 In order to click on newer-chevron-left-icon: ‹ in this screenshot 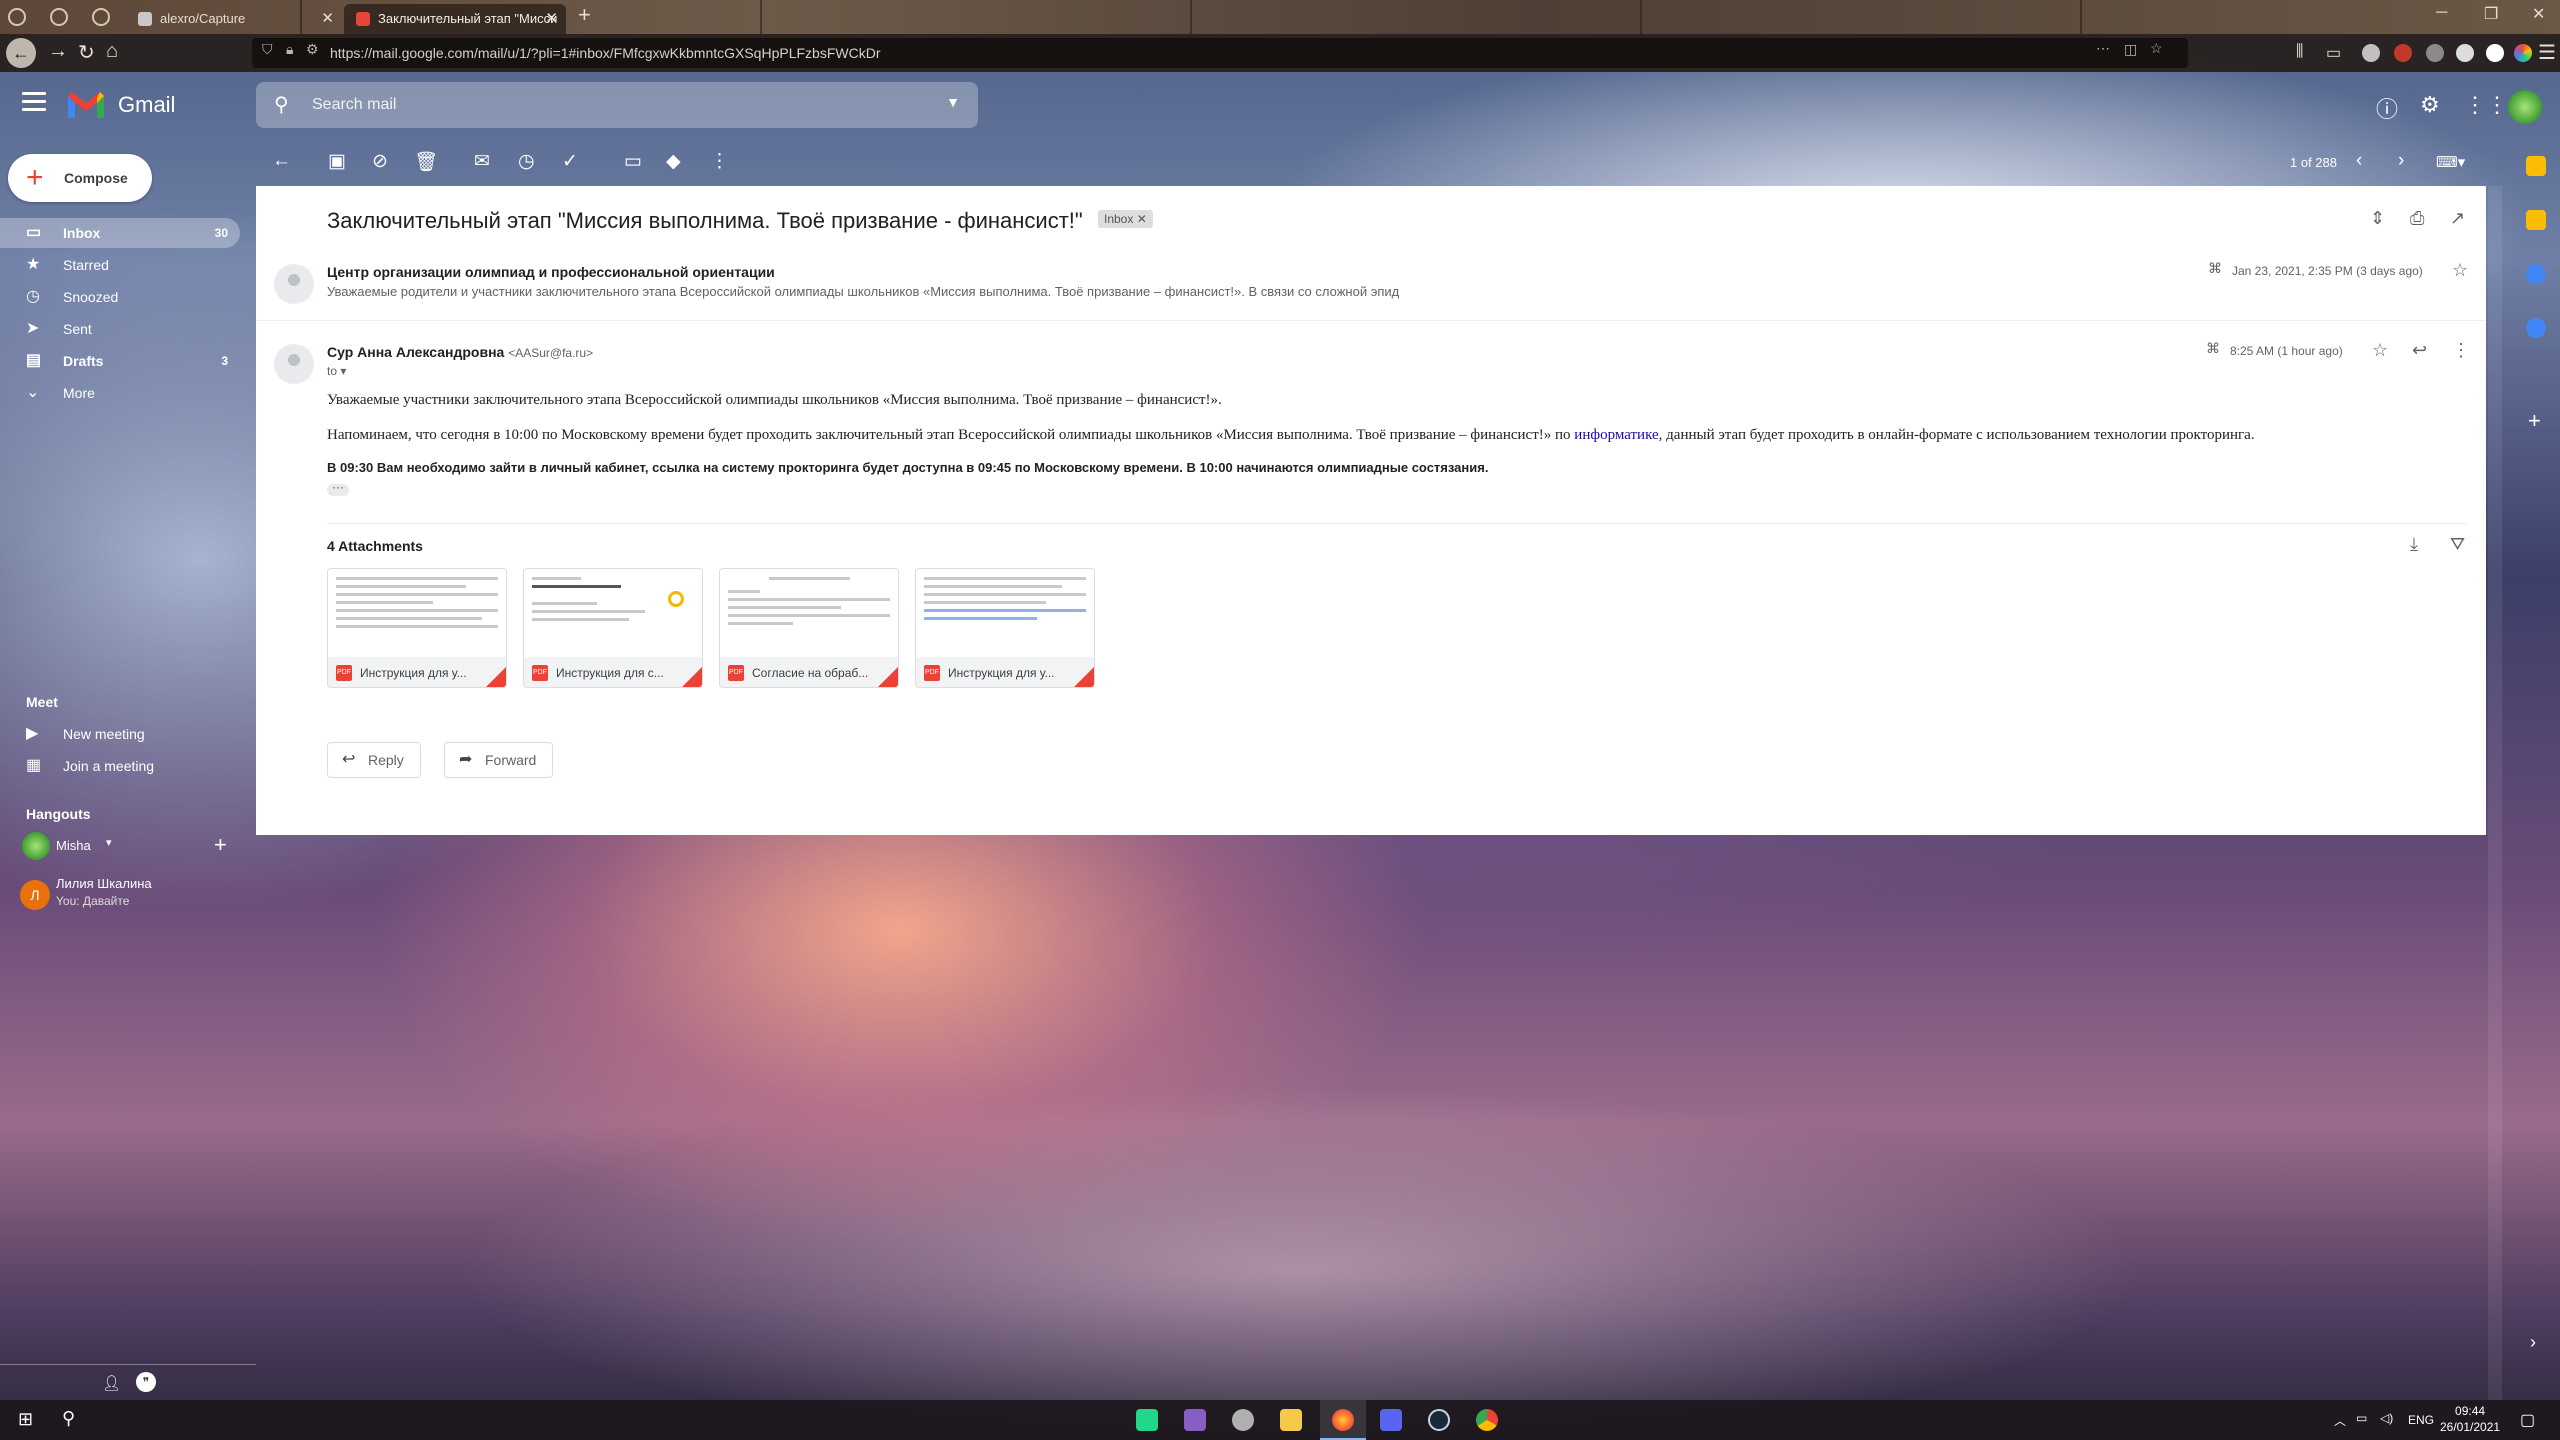, I will do `click(2359, 161)`.